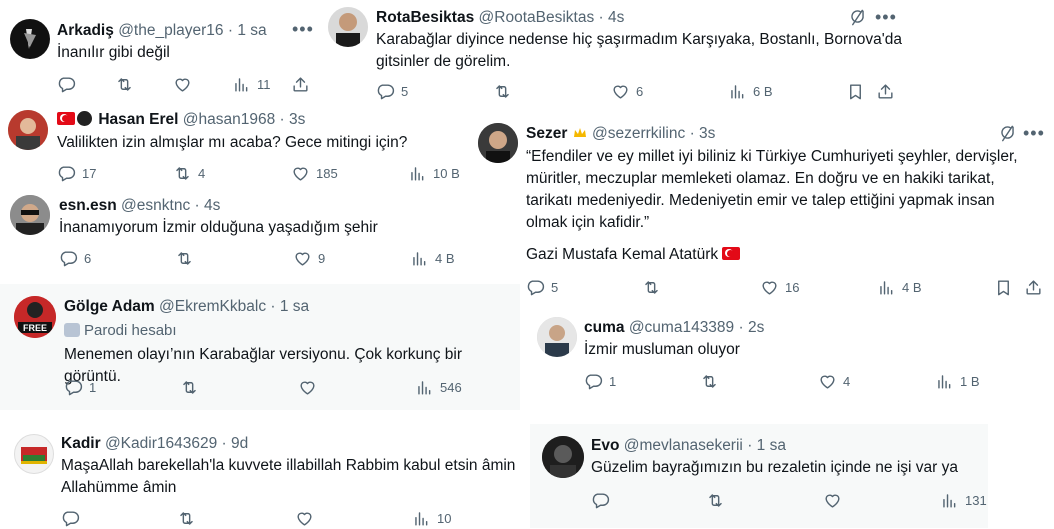 This screenshot has height=529, width=1054. What do you see at coordinates (189, 173) in the screenshot?
I see `retweet-button: 4` at bounding box center [189, 173].